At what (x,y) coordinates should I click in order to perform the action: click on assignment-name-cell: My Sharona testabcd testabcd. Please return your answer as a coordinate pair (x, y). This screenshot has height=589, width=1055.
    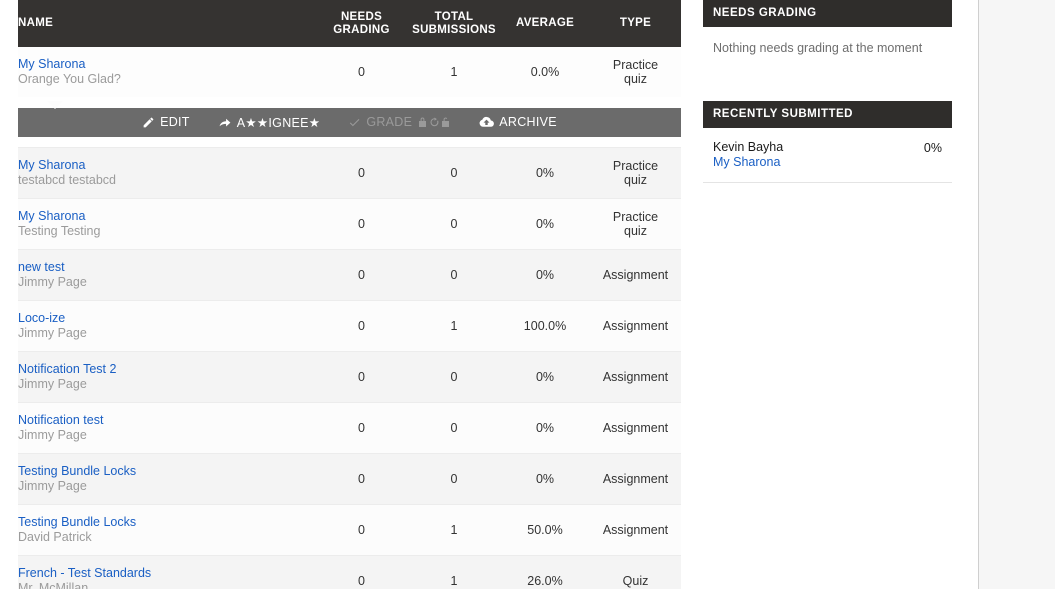
    Looking at the image, I should click on (166, 173).